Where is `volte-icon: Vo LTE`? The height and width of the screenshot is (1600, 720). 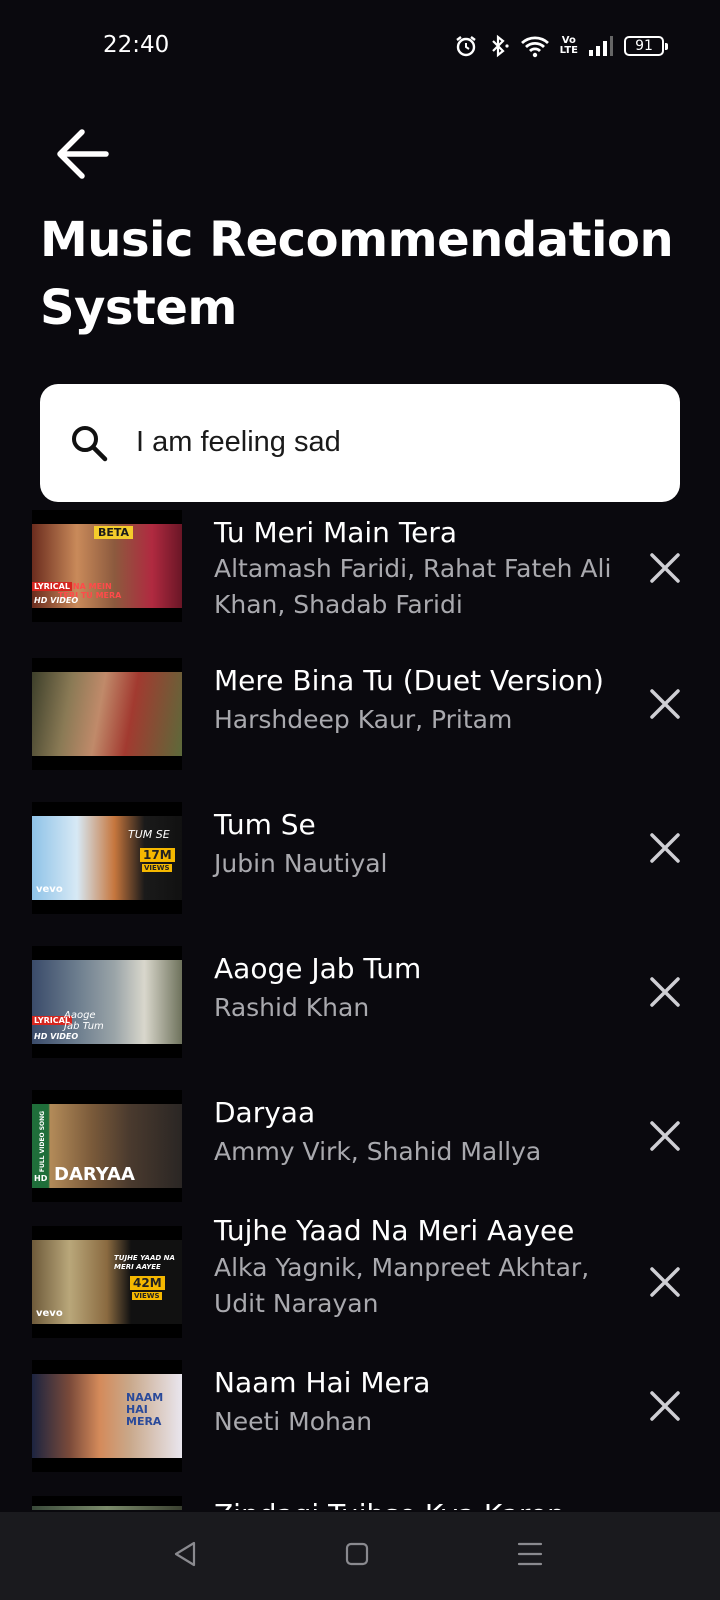
volte-icon: Vo LTE is located at coordinates (568, 45).